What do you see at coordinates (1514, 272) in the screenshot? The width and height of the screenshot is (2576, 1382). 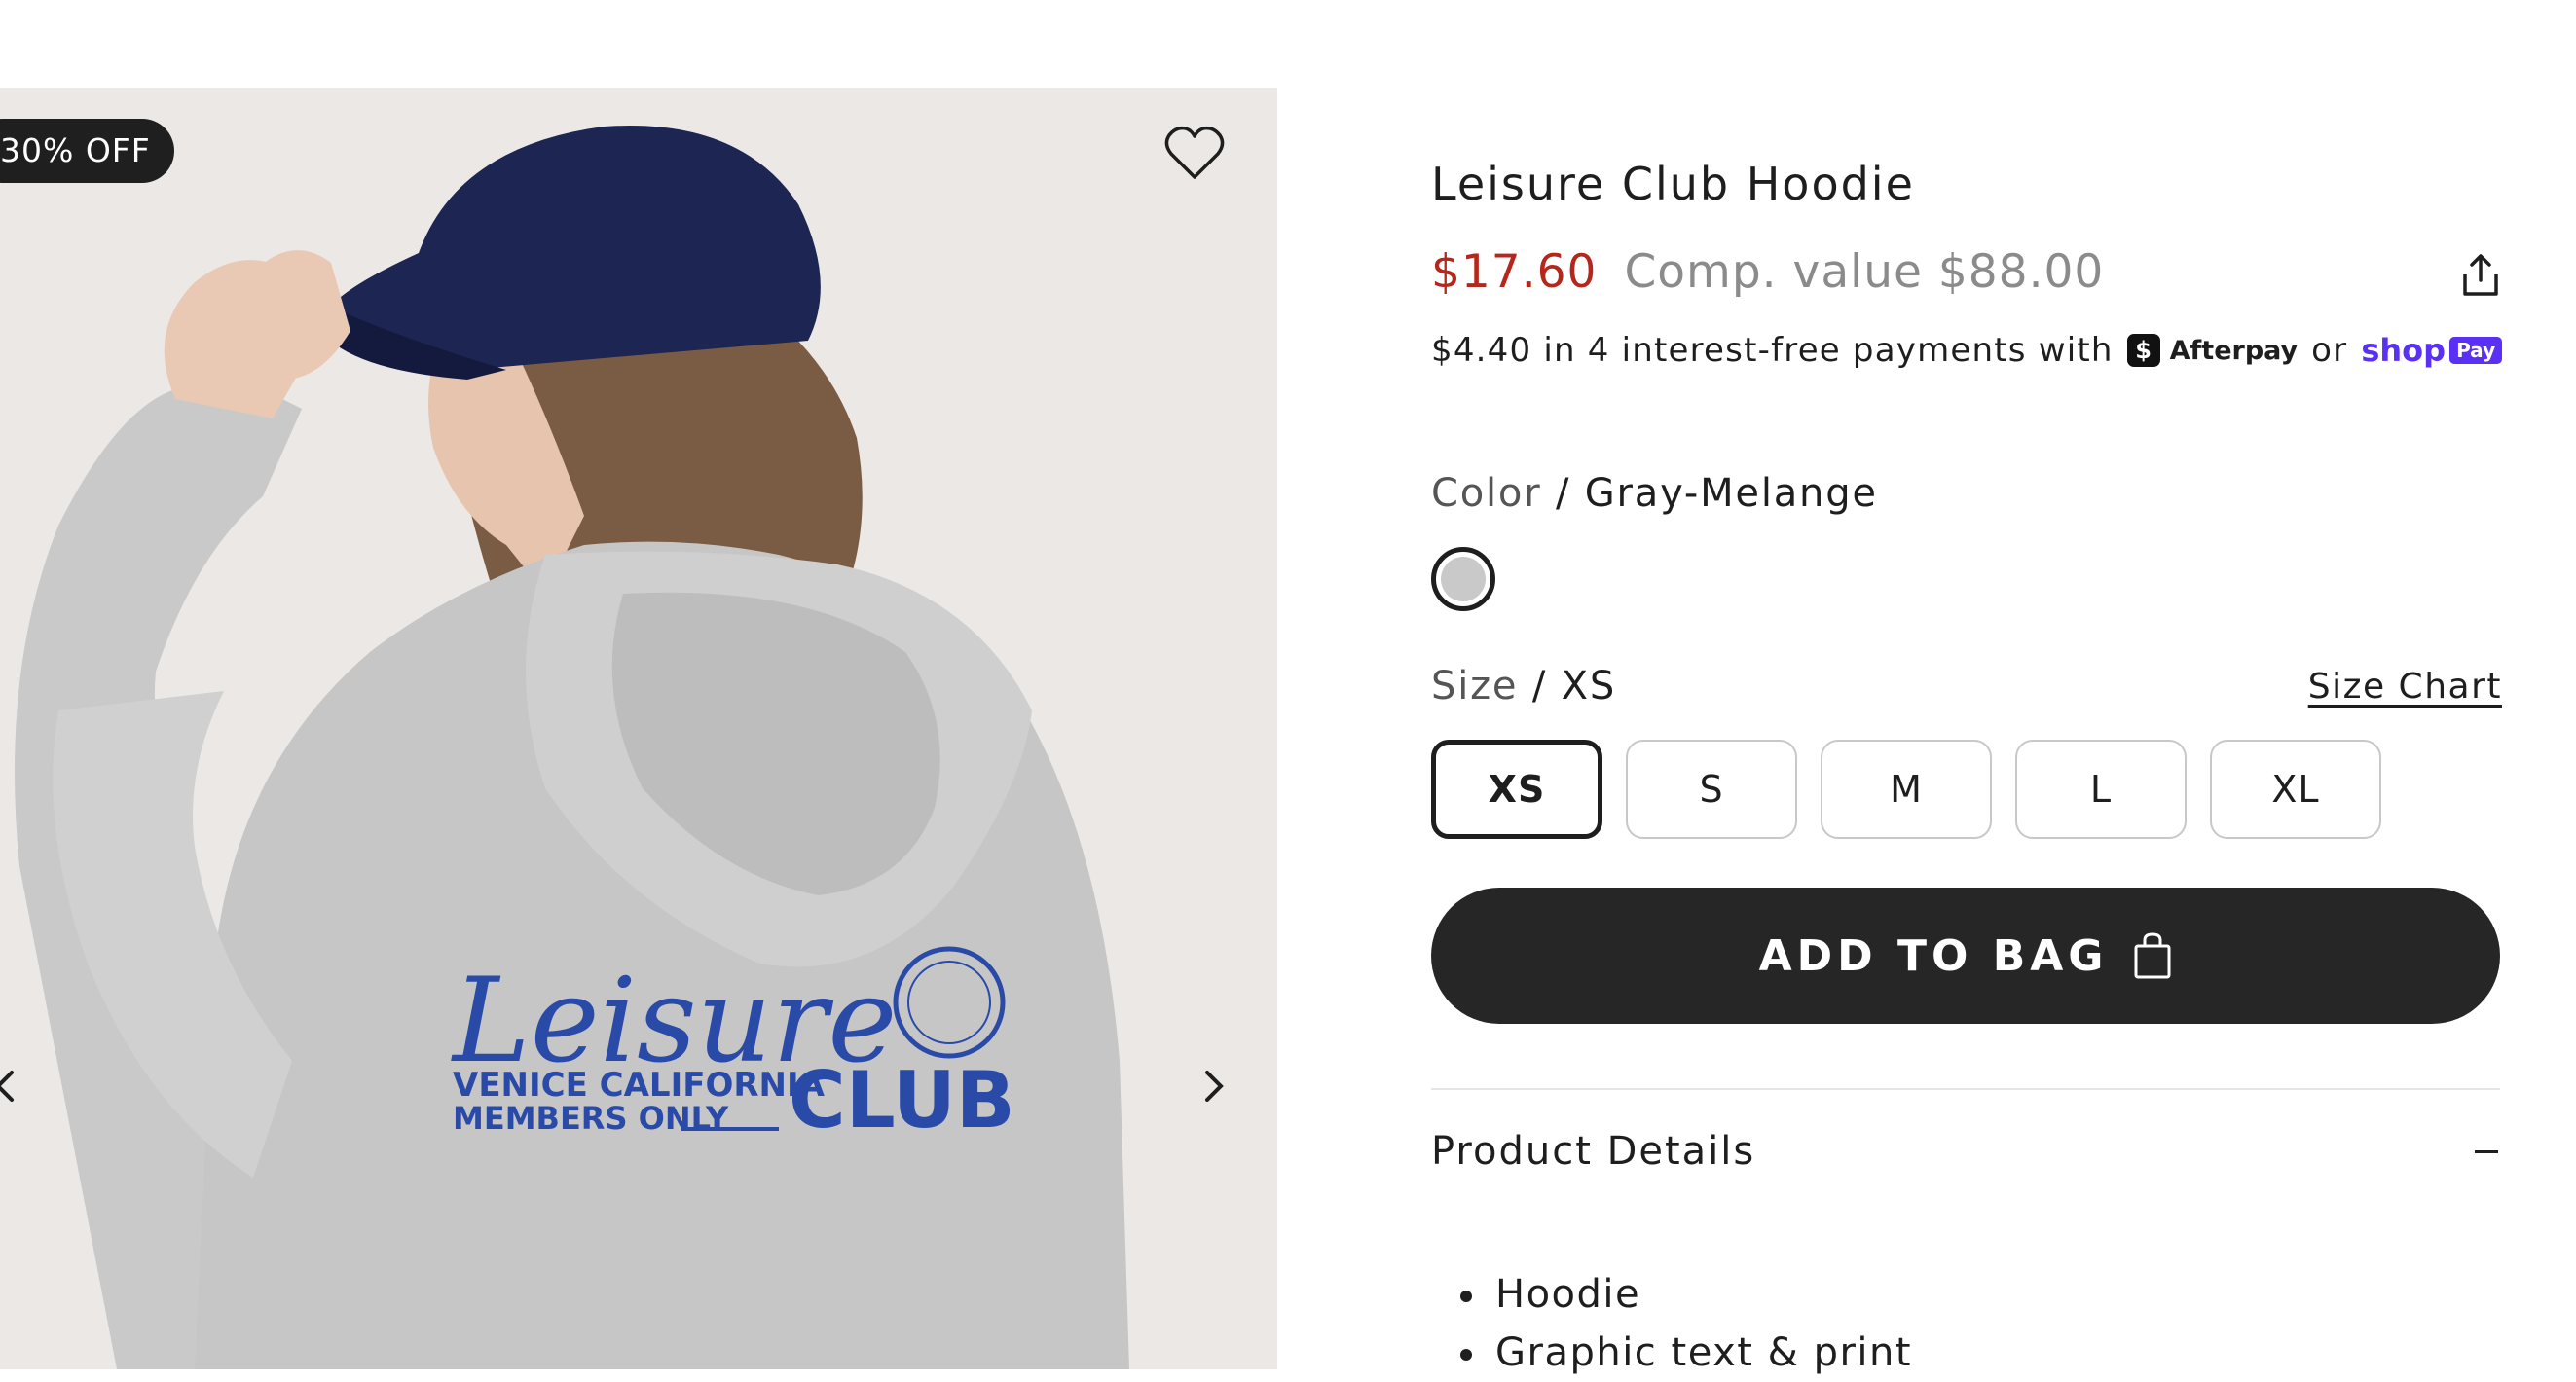 I see `sale-price: $17.60` at bounding box center [1514, 272].